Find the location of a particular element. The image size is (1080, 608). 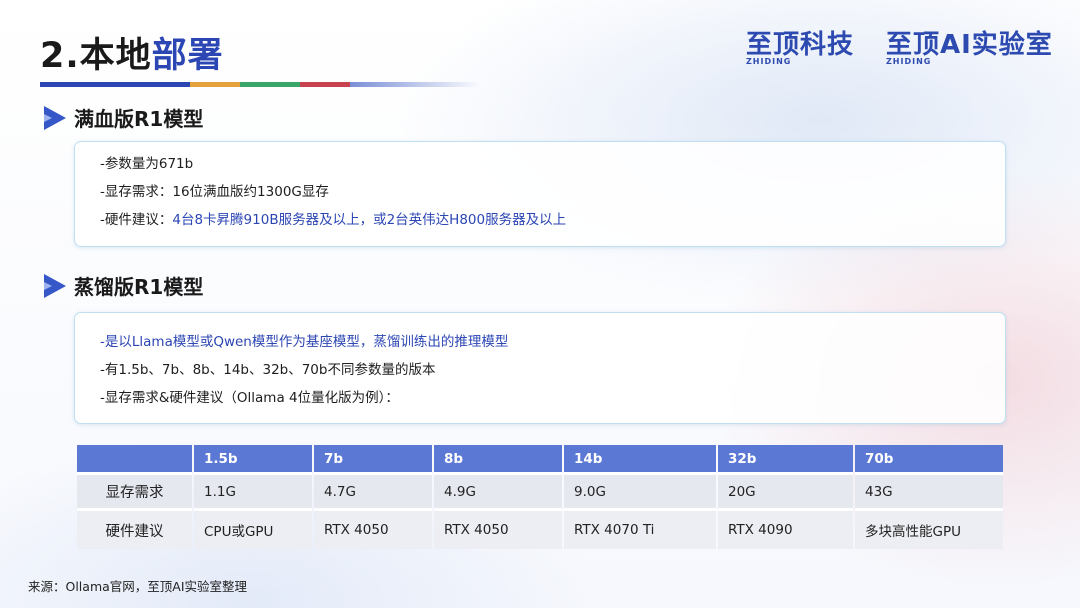

source-note: 来源：Ollama官网，至顶AI实验室整理 is located at coordinates (138, 586).